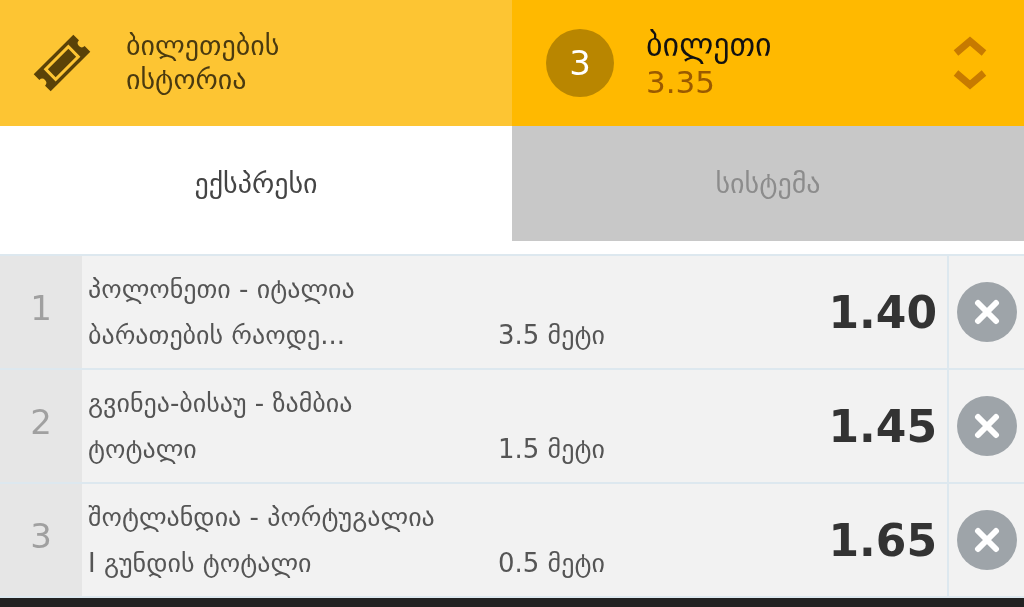  Describe the element at coordinates (200, 563) in the screenshot. I see `market-name: I გუნდის ტოტალი` at that location.